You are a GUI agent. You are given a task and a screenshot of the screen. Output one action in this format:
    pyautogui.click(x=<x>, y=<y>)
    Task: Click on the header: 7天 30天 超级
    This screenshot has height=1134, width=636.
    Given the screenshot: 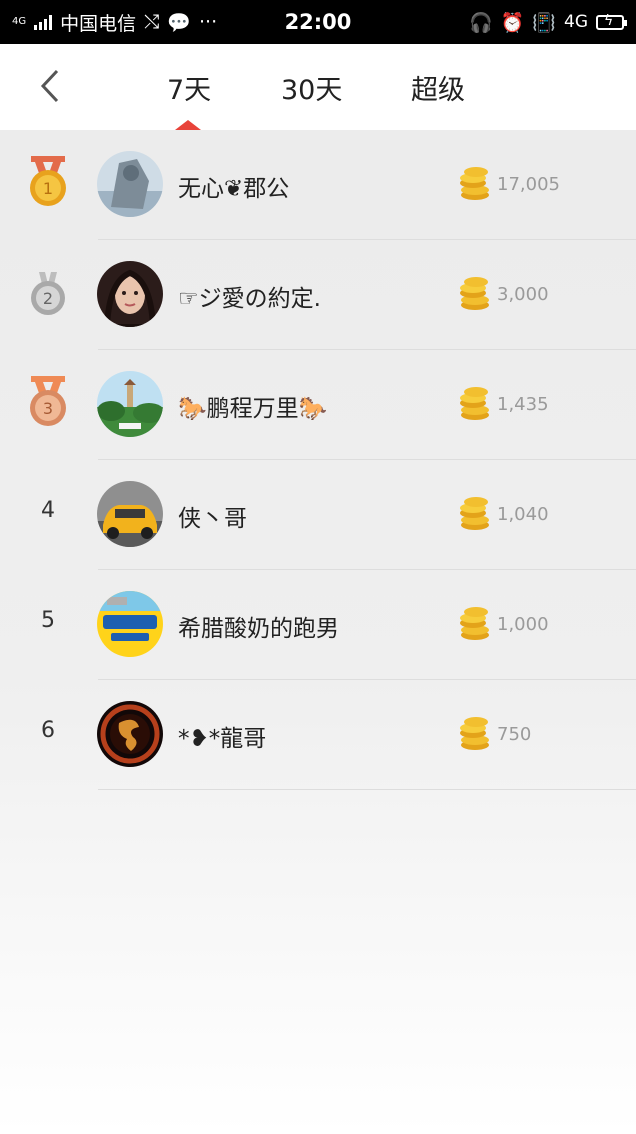 What is the action you would take?
    pyautogui.click(x=318, y=87)
    